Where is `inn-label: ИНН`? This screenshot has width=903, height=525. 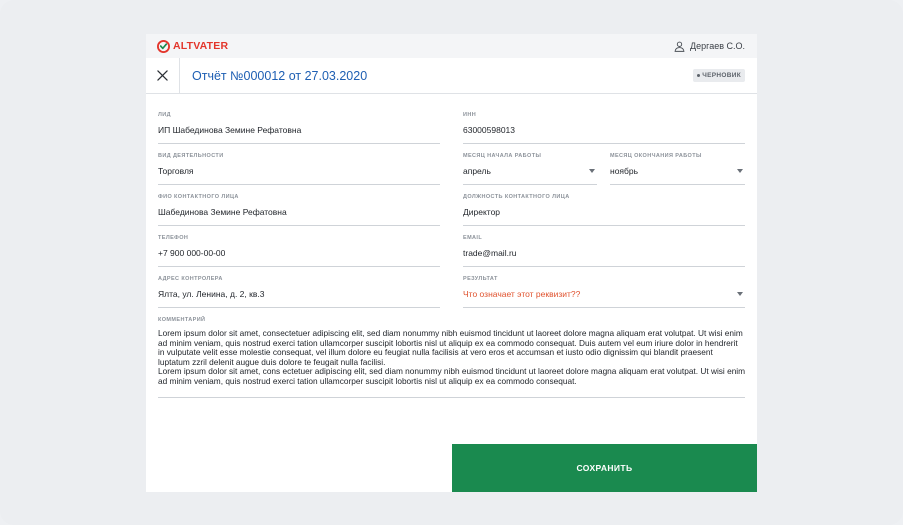 inn-label: ИНН is located at coordinates (470, 115).